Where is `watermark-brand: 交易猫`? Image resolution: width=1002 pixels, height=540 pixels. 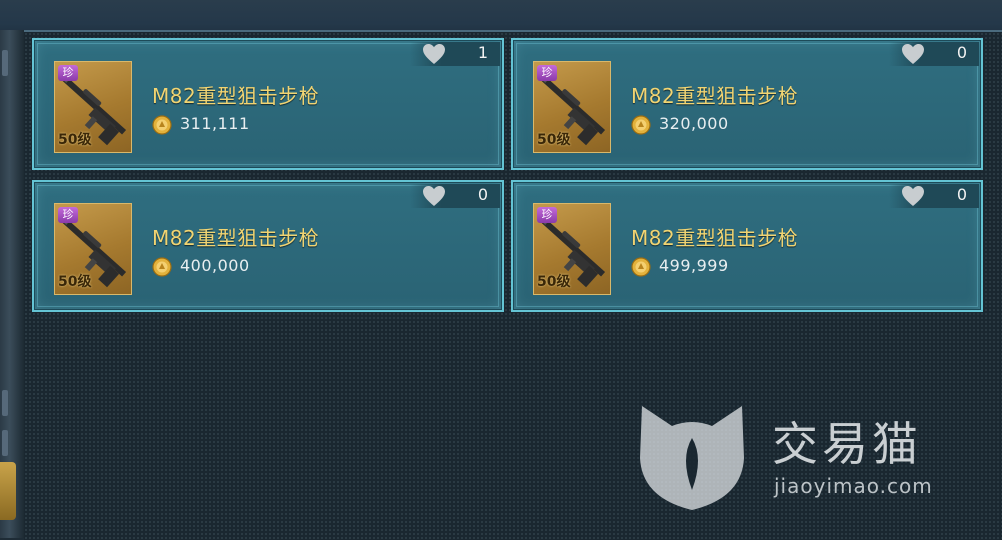 watermark-brand: 交易猫 is located at coordinates (847, 444).